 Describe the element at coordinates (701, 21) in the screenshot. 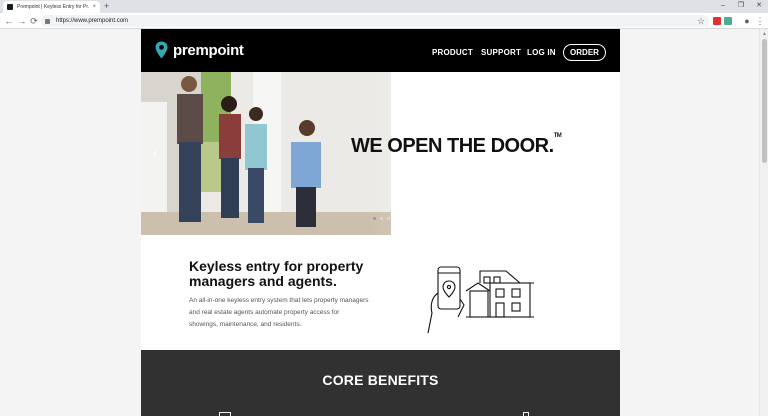

I see `bookmark-star-icon: ☆` at that location.